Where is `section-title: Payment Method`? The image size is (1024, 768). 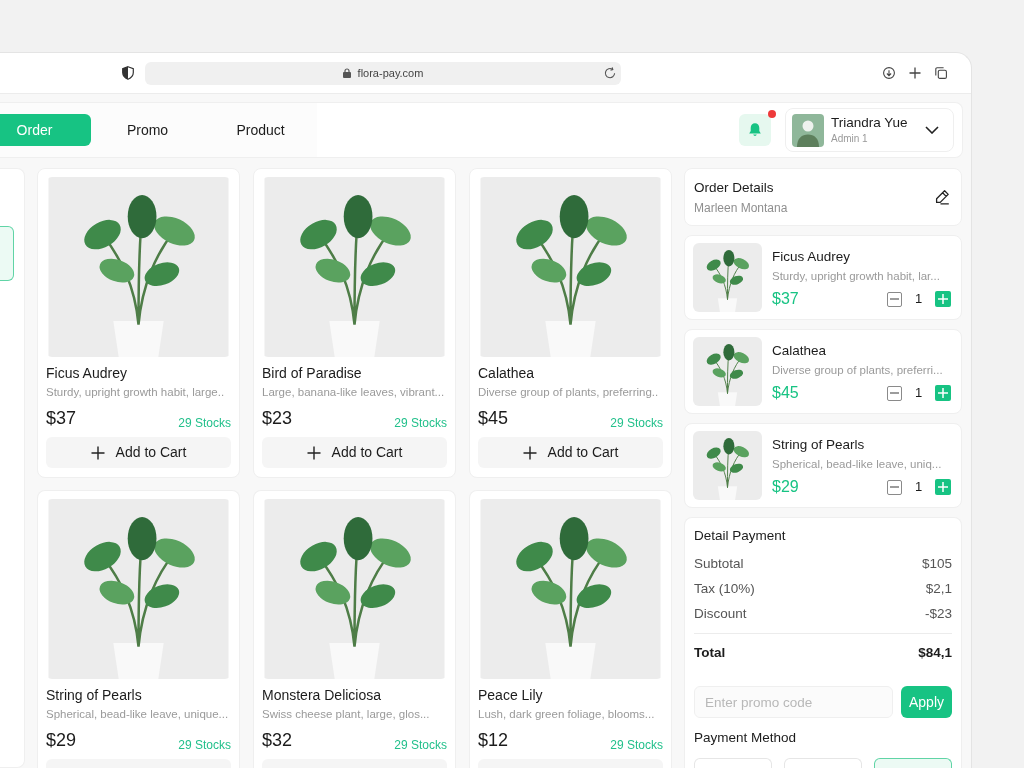
section-title: Payment Method is located at coordinates (746, 737).